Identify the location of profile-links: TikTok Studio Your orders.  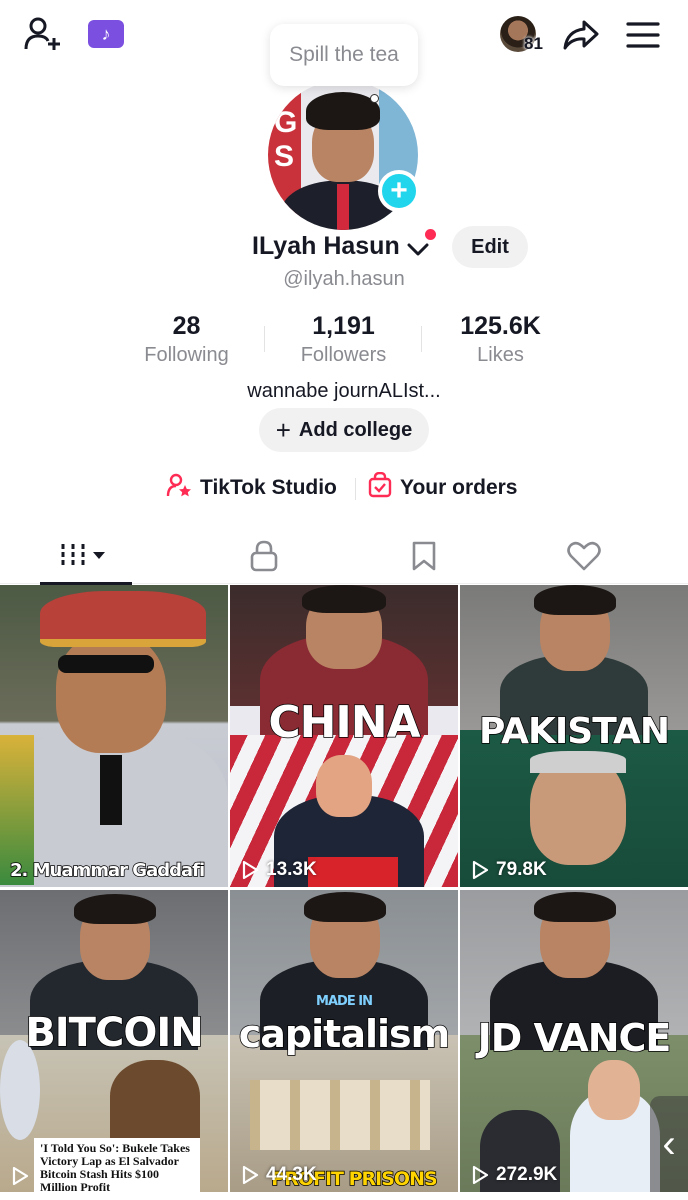
(344, 488).